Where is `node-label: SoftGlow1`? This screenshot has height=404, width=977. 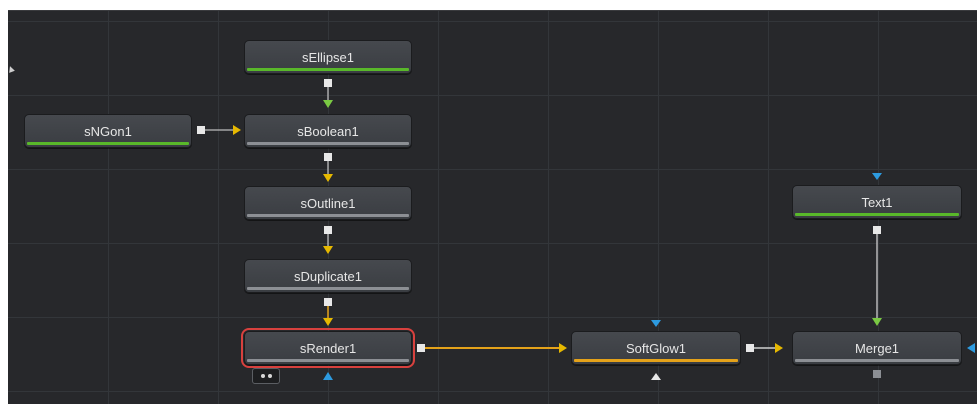 node-label: SoftGlow1 is located at coordinates (656, 348).